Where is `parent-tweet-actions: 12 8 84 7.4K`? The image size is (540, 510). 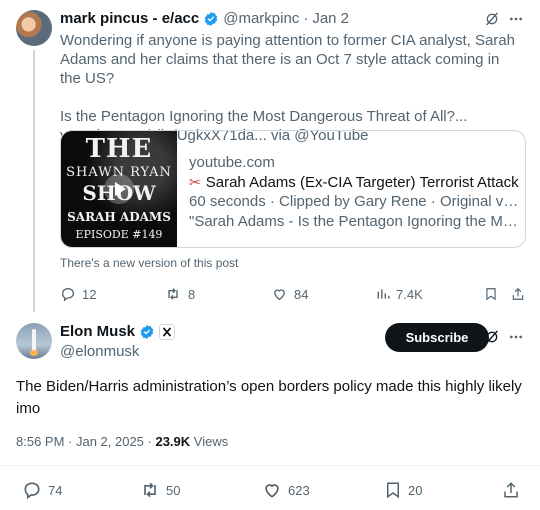 parent-tweet-actions: 12 8 84 7.4K is located at coordinates (295, 295).